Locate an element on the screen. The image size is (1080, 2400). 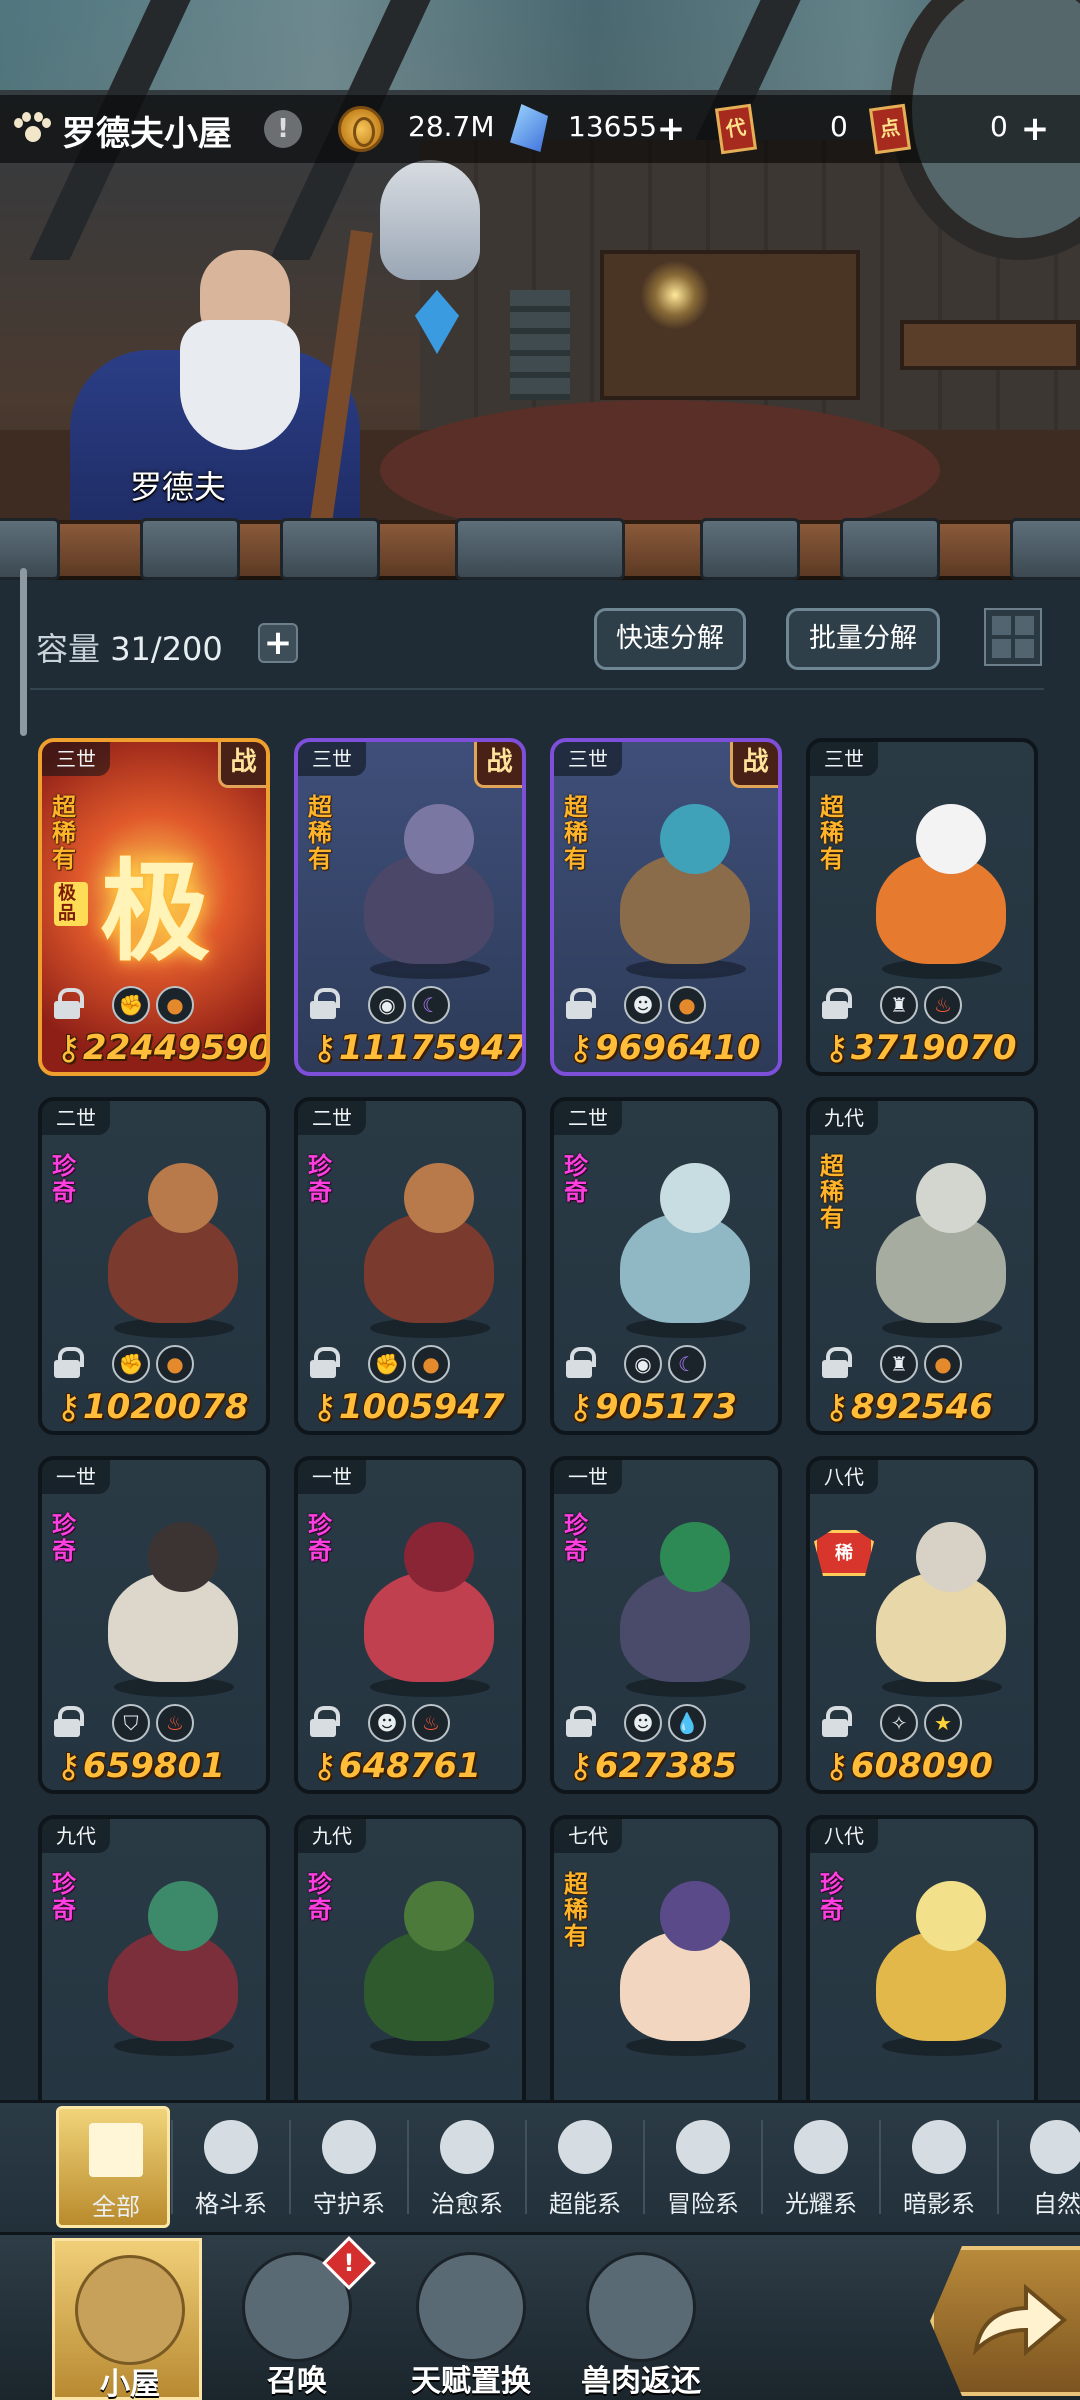
pet-card: 九代 超稀有 ♜ ● ⚷892546 is located at coordinates (922, 1266).